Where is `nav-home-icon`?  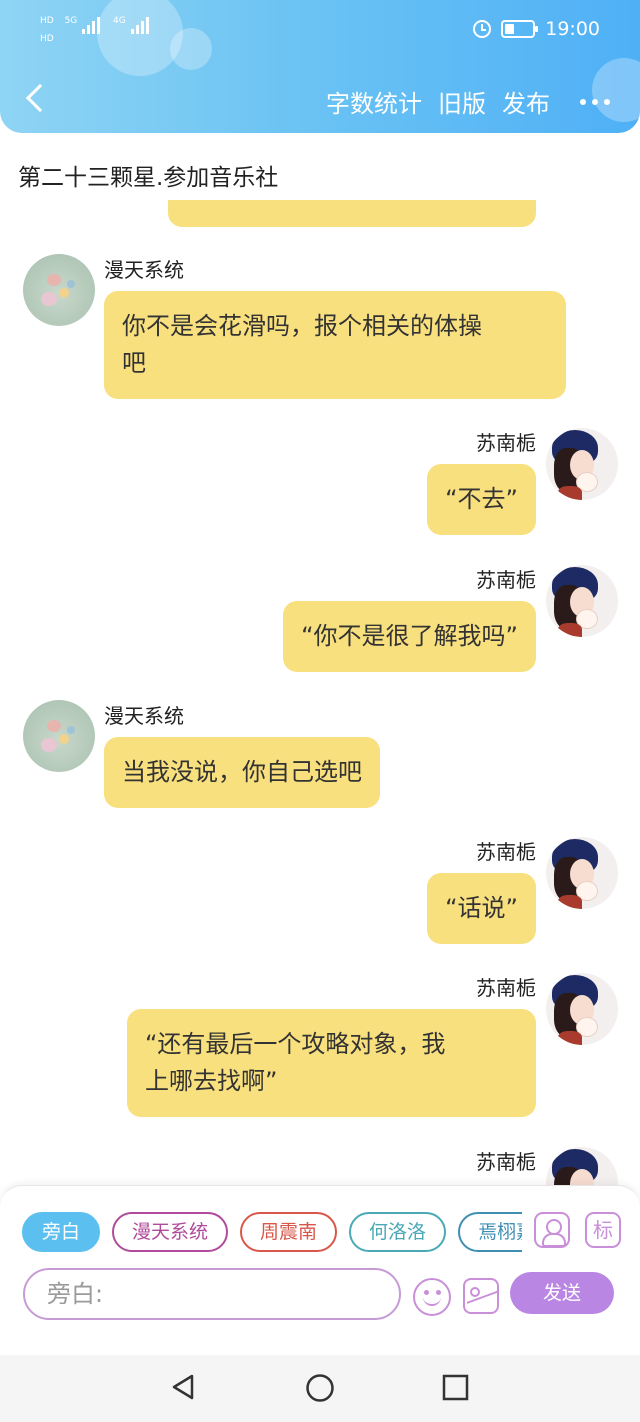 nav-home-icon is located at coordinates (320, 1388).